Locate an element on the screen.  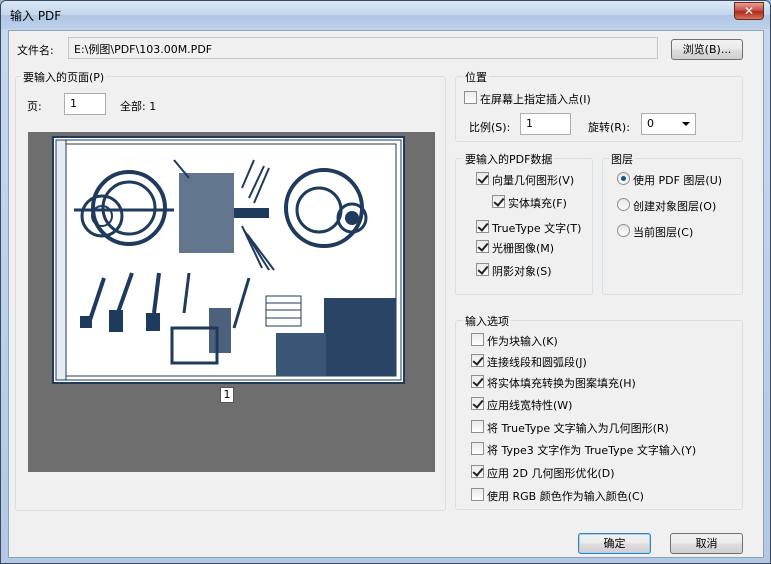
close-icon: ✕ is located at coordinates (749, 11).